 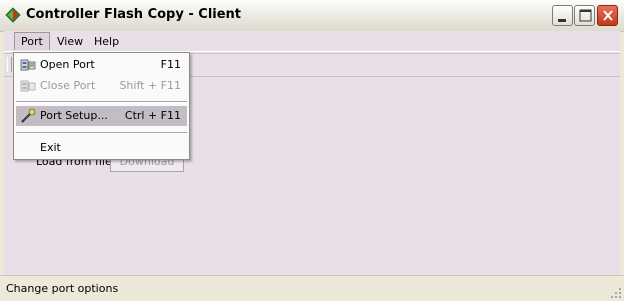 I want to click on exit-label: Exit, so click(x=50, y=147).